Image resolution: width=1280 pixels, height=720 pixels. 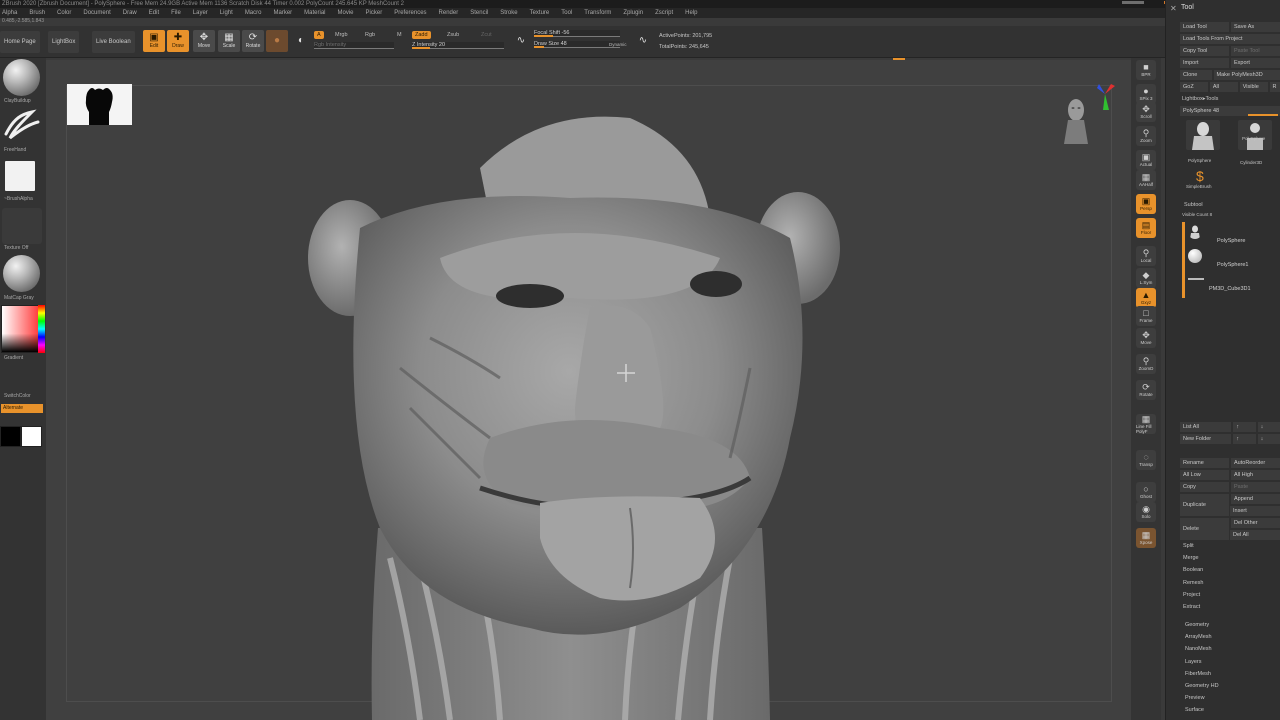 What do you see at coordinates (1146, 492) in the screenshot?
I see `ghost-button: ○ Ghost` at bounding box center [1146, 492].